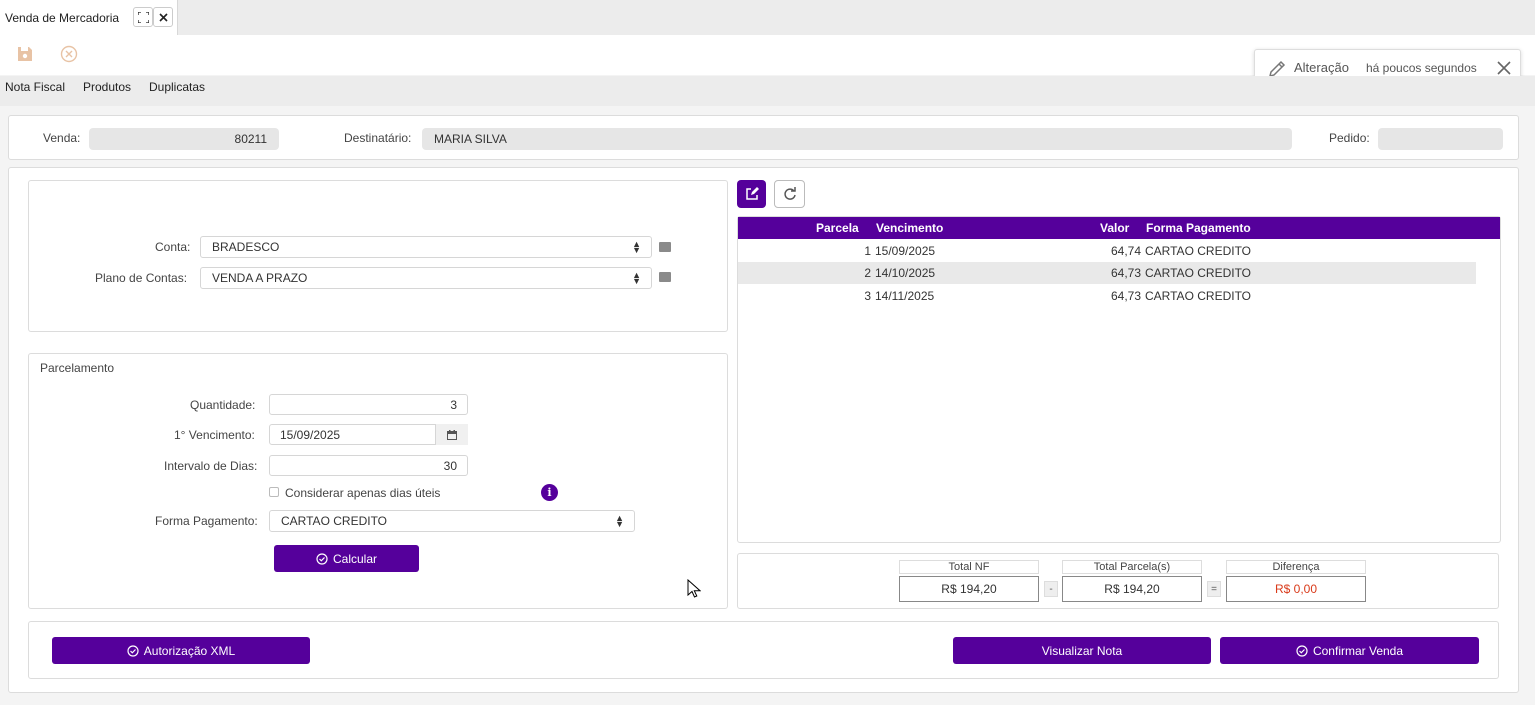 This screenshot has height=705, width=1535. What do you see at coordinates (1114, 228) in the screenshot?
I see `col-valor: Valor` at bounding box center [1114, 228].